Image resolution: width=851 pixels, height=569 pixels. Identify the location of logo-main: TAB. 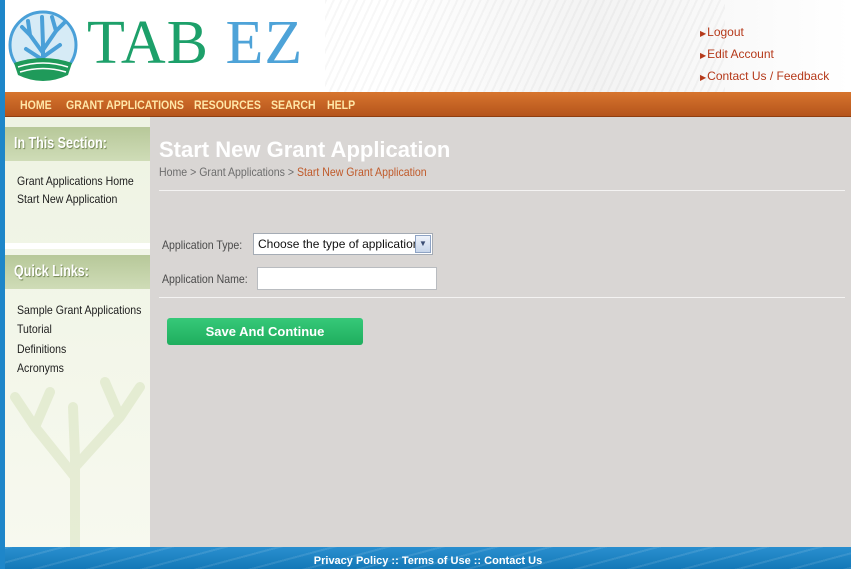
(148, 43).